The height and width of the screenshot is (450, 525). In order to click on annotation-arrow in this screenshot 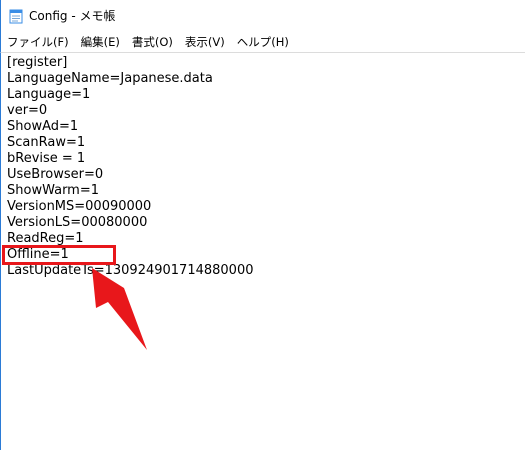, I will do `click(119, 309)`.